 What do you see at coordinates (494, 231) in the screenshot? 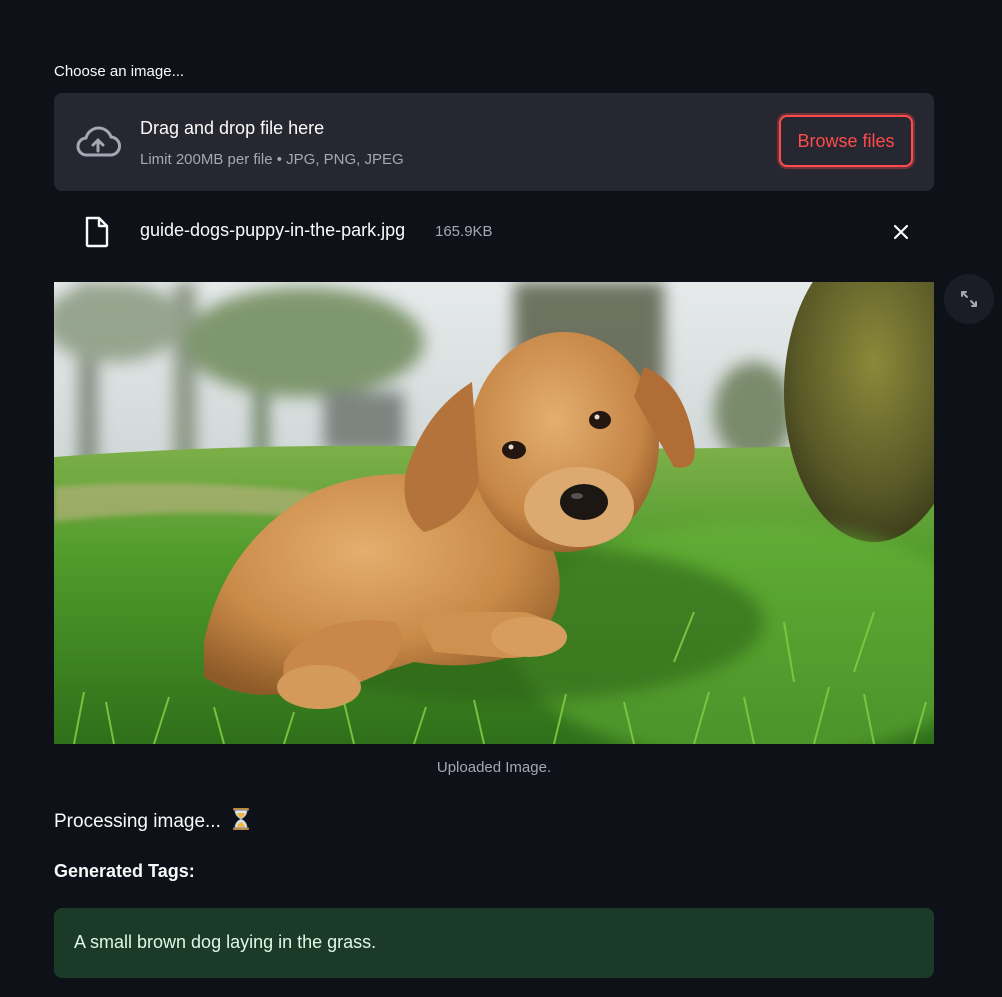
I see `uploaded-file-row: guide-dogs-puppy-in-the-park.jpg 165.9KB` at bounding box center [494, 231].